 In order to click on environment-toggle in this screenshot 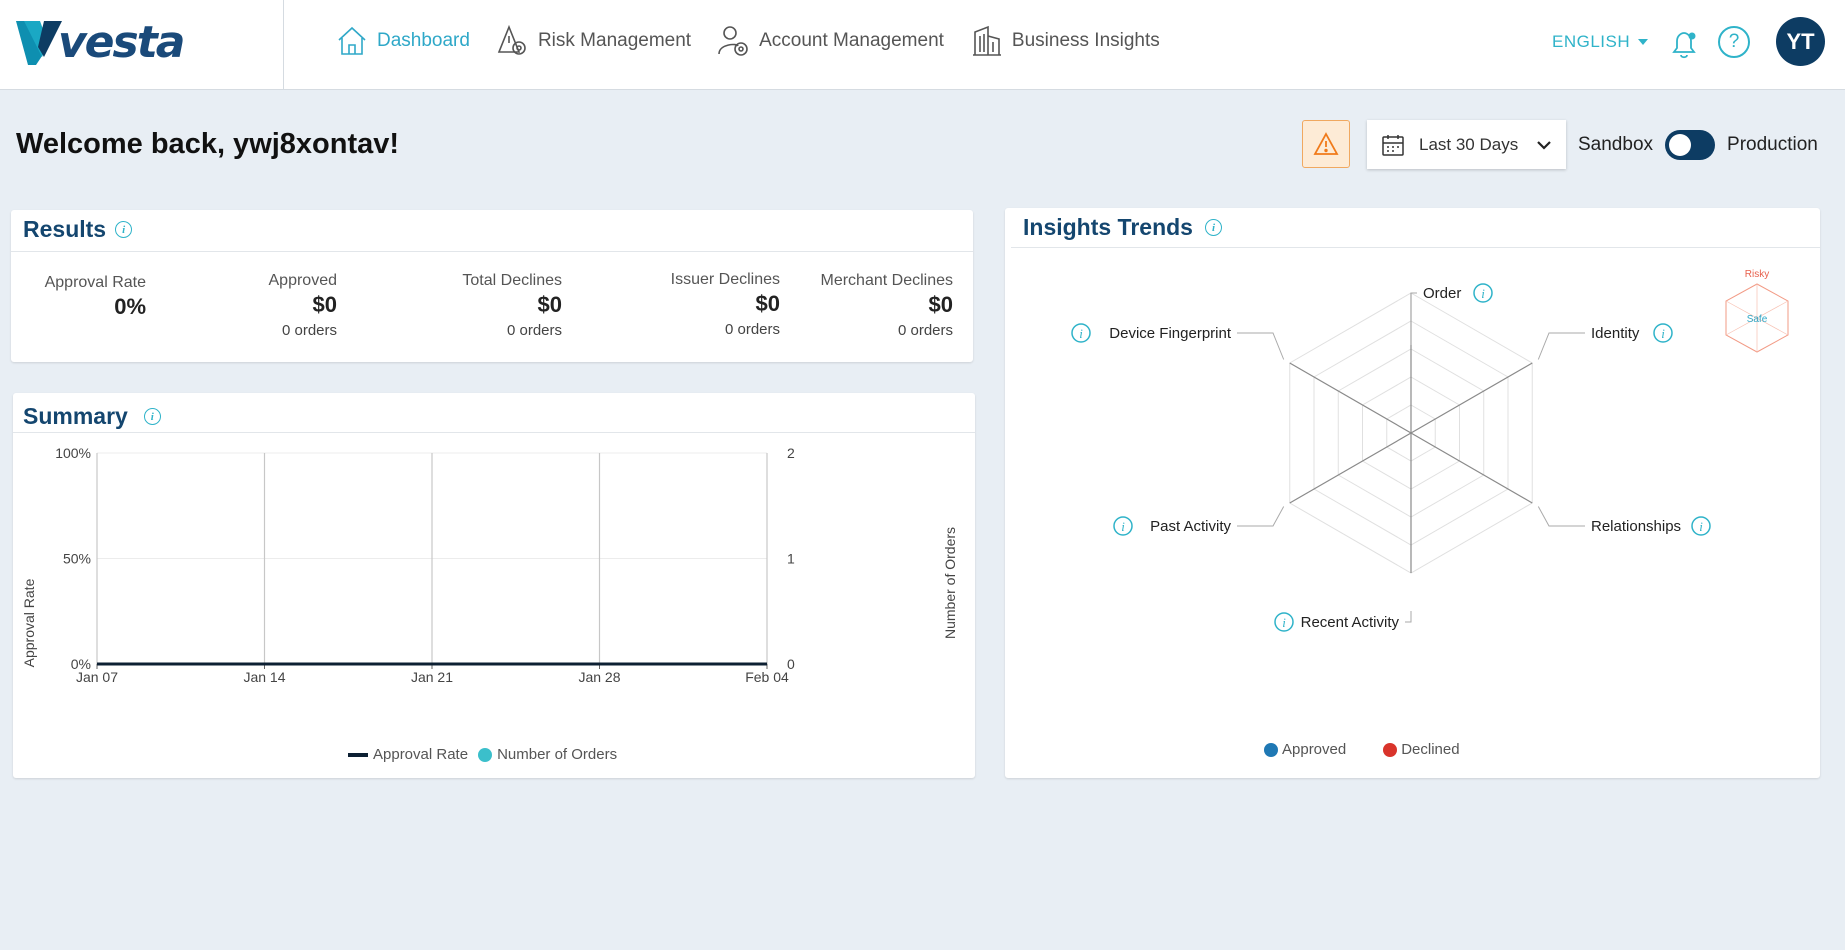, I will do `click(1690, 145)`.